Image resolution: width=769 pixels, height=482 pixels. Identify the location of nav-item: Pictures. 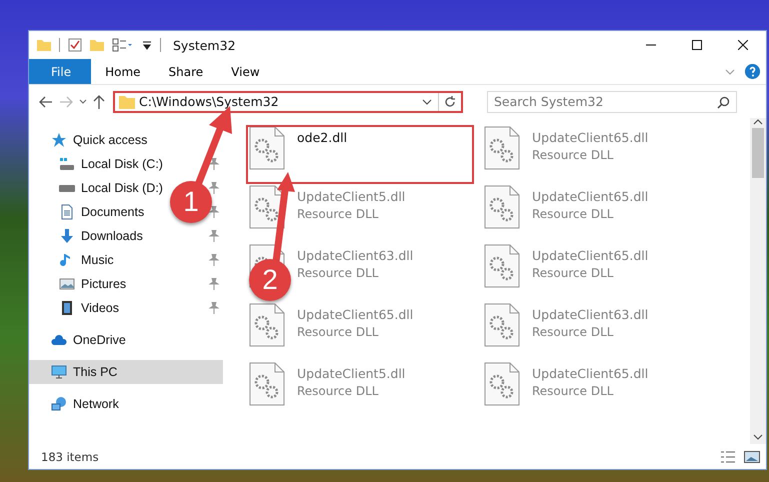
(79, 284).